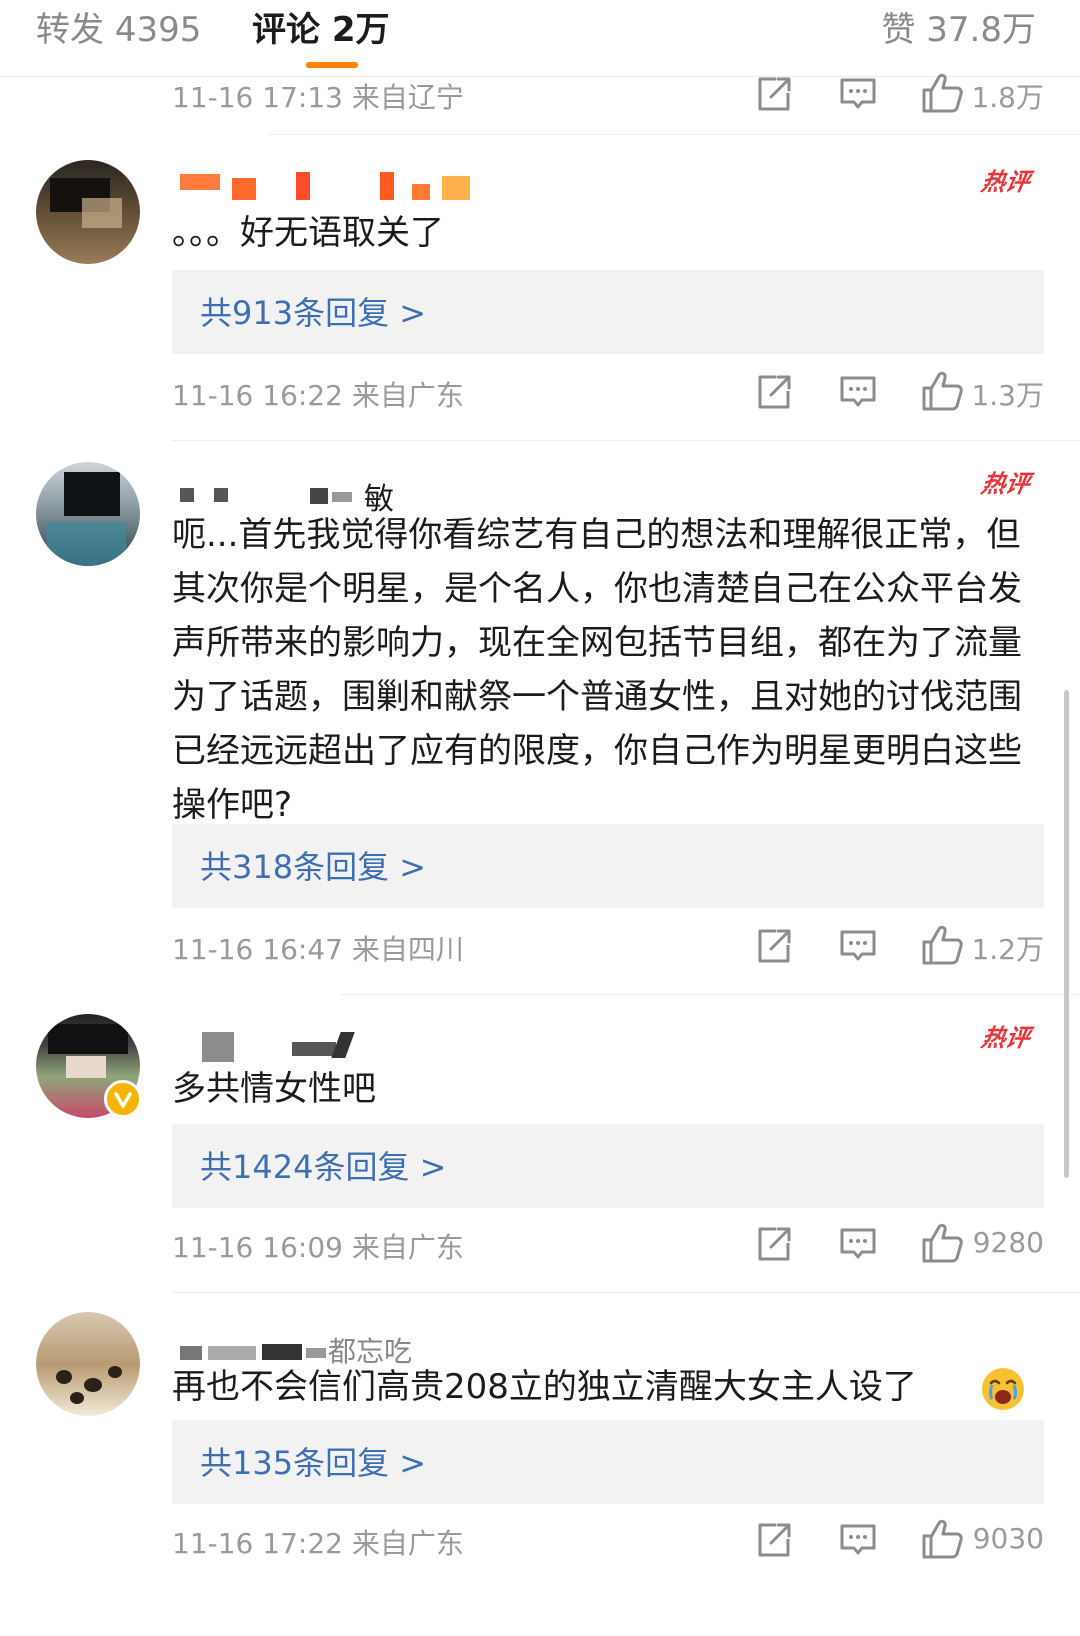  Describe the element at coordinates (958, 26) in the screenshot. I see `tab-likes: 赞 37.8万` at that location.